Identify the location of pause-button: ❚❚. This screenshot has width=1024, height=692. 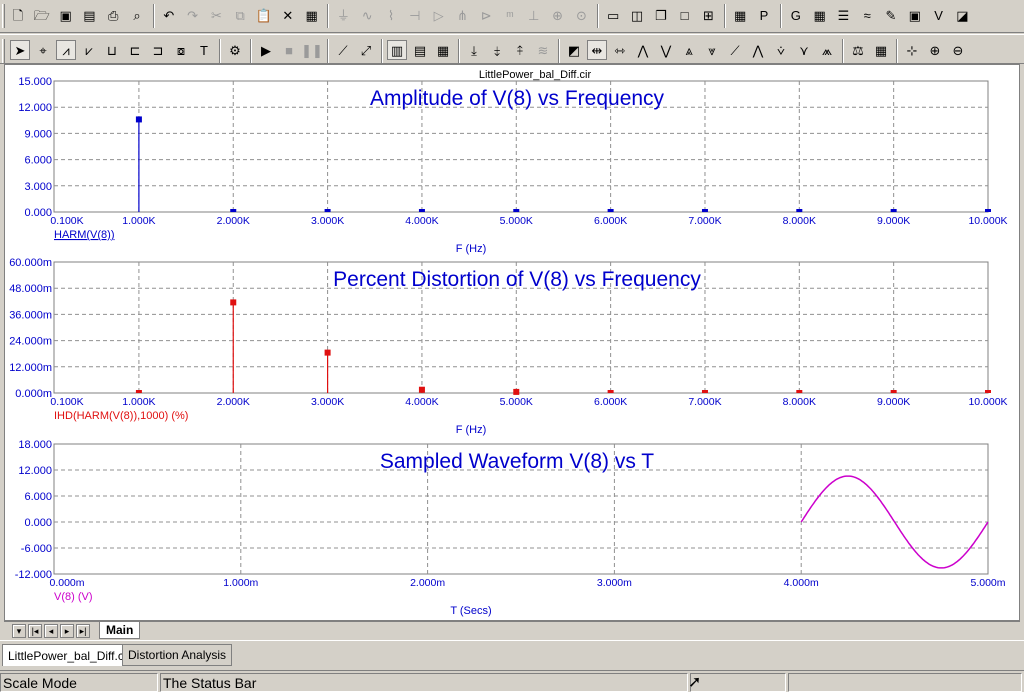
(312, 50).